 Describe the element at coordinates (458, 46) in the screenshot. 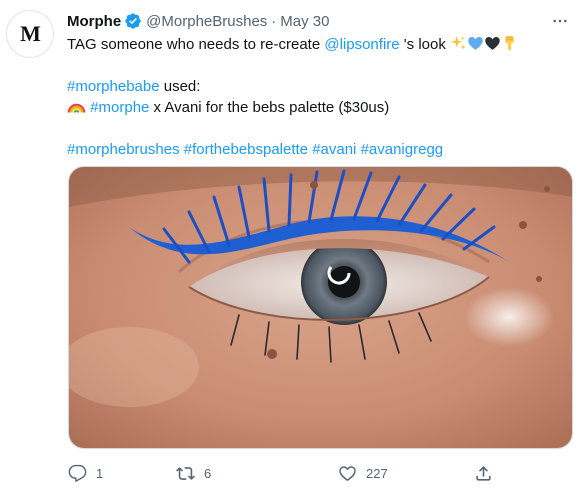

I see `sparkles-emoji` at that location.